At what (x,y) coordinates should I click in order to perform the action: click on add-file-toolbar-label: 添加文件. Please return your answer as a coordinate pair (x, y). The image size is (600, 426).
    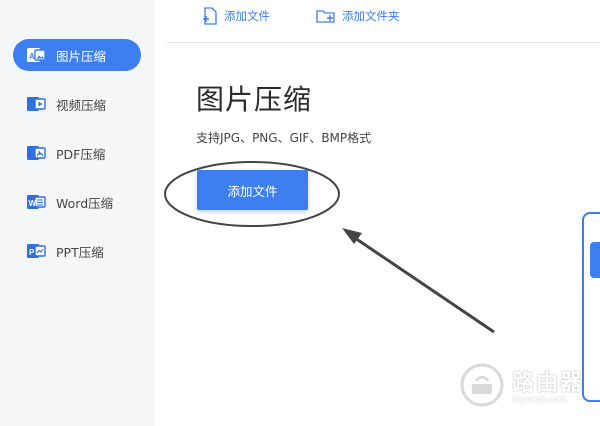
    Looking at the image, I should click on (247, 16).